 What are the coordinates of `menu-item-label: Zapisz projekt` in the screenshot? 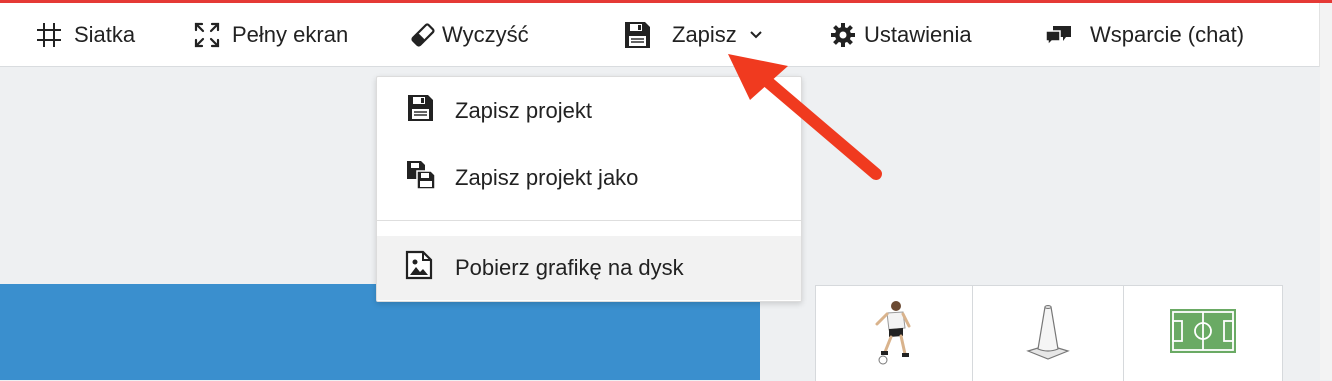 It's located at (523, 110).